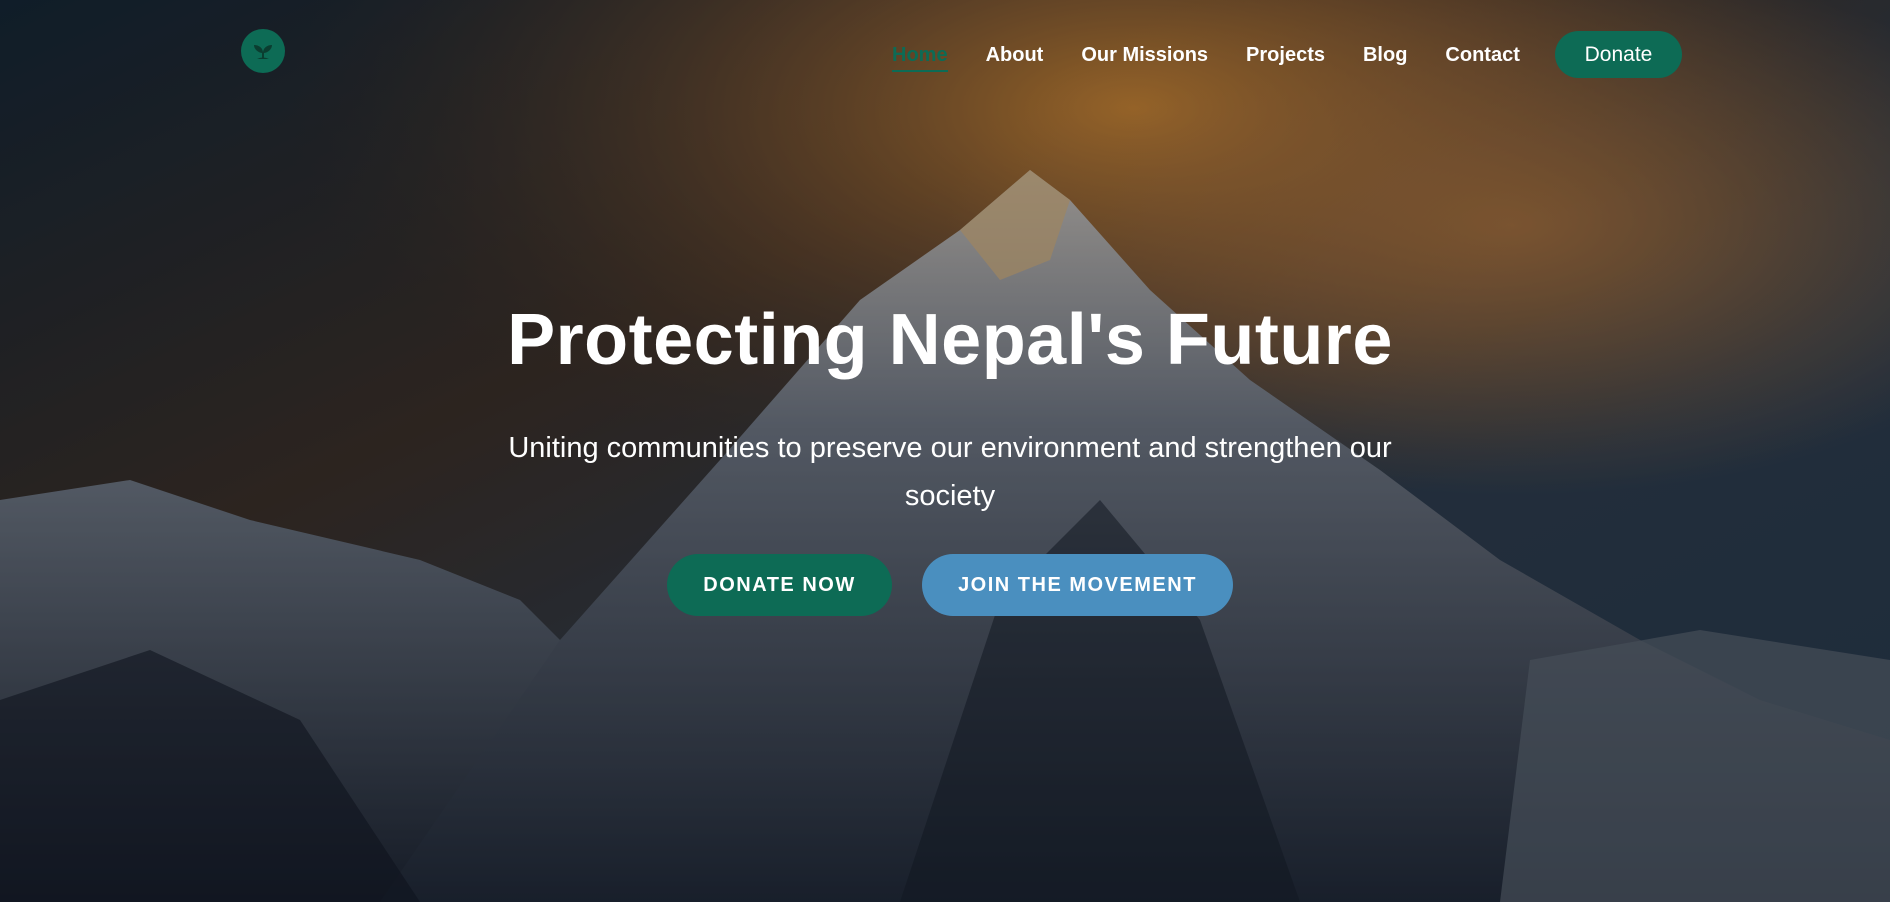 The height and width of the screenshot is (902, 1890). I want to click on hero-cta-group: DONATE NOW JOIN THE MOVEMENT, so click(945, 585).